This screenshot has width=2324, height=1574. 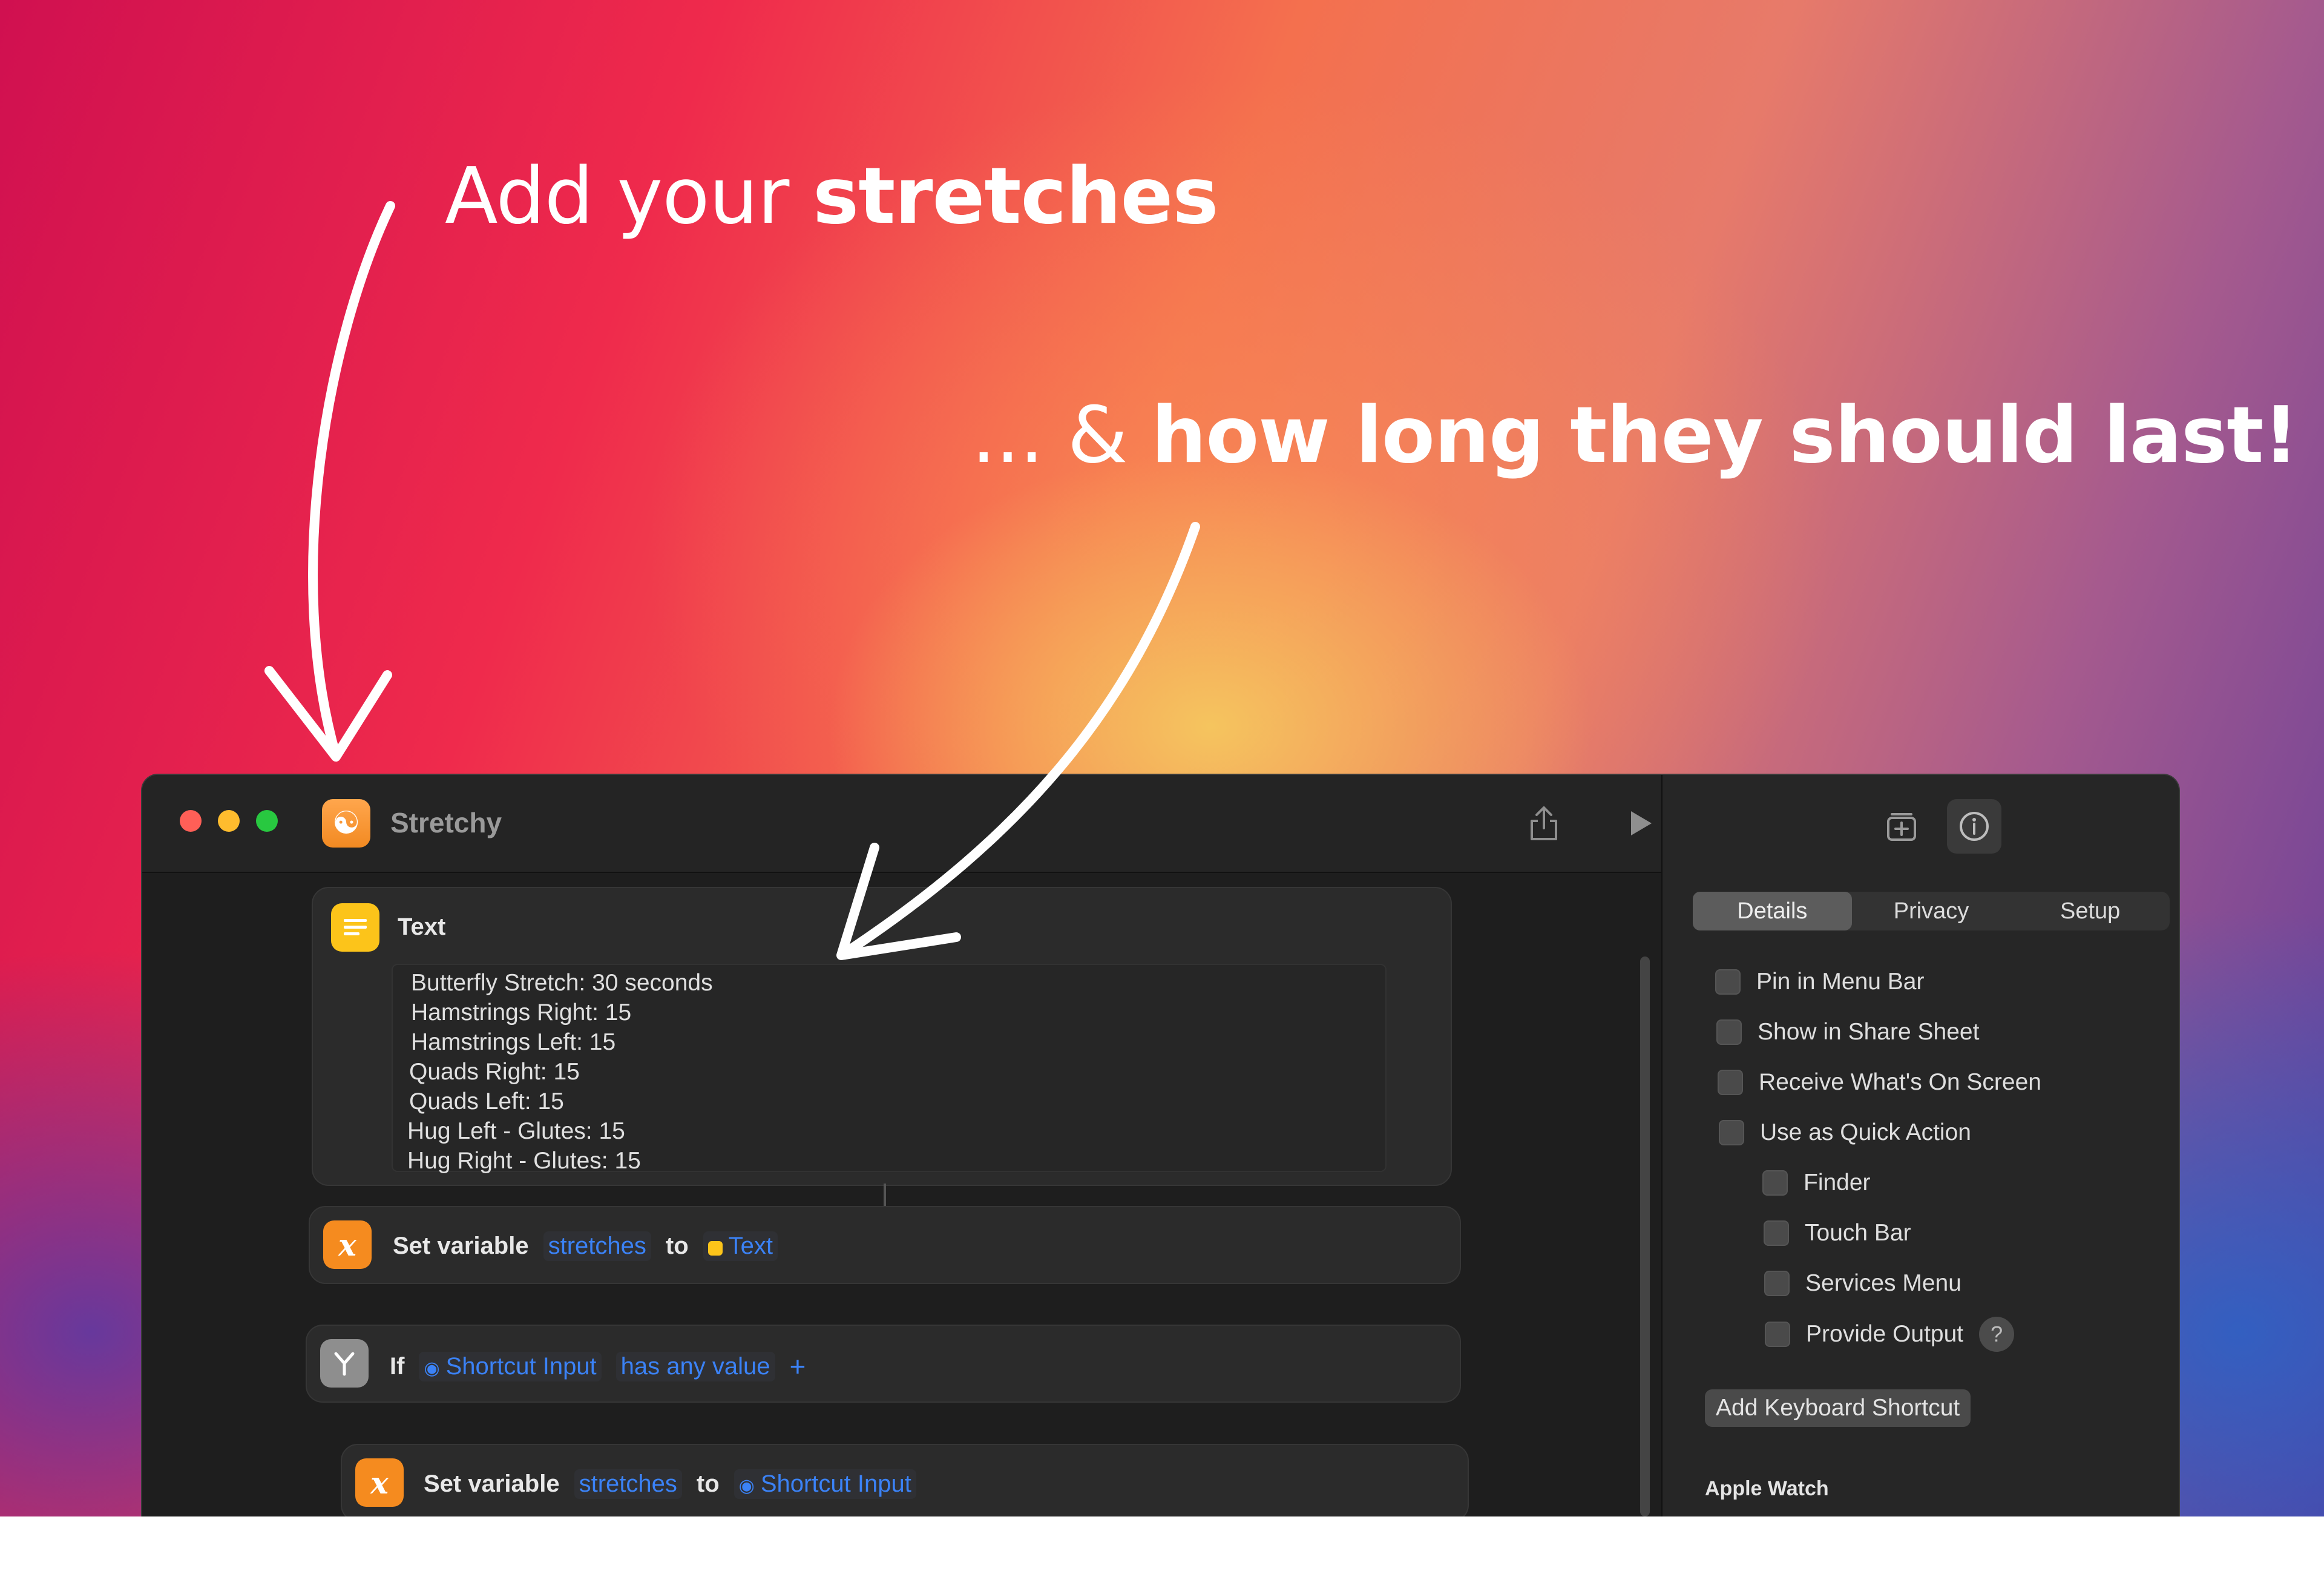 What do you see at coordinates (446, 823) in the screenshot?
I see `window-title: Stretchy` at bounding box center [446, 823].